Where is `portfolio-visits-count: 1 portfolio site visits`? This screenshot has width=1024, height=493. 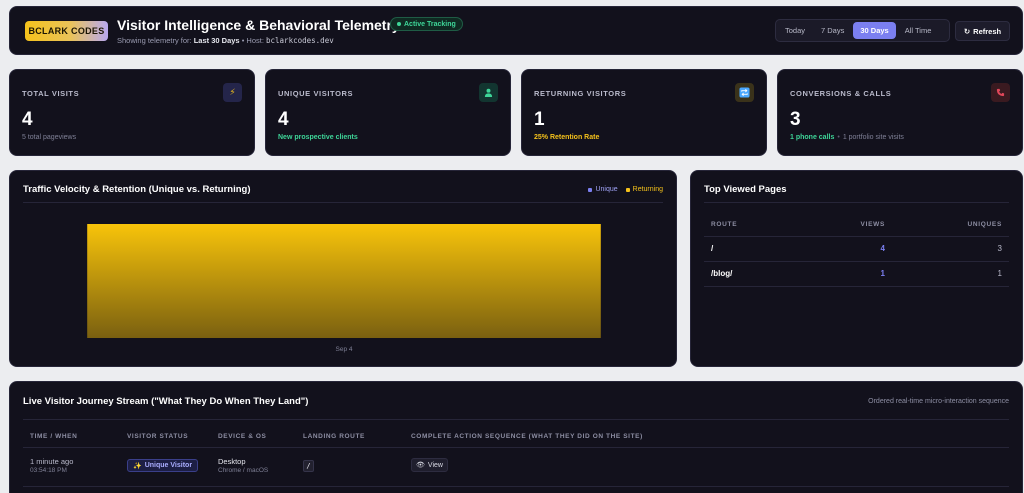
portfolio-visits-count: 1 portfolio site visits is located at coordinates (873, 137).